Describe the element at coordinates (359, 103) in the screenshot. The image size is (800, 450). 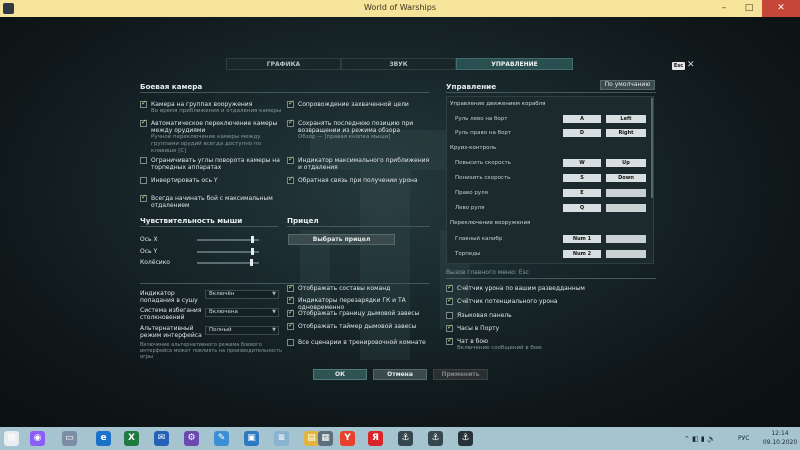
I see `checkbox-track-target: Сопровождение захваченной цели` at that location.